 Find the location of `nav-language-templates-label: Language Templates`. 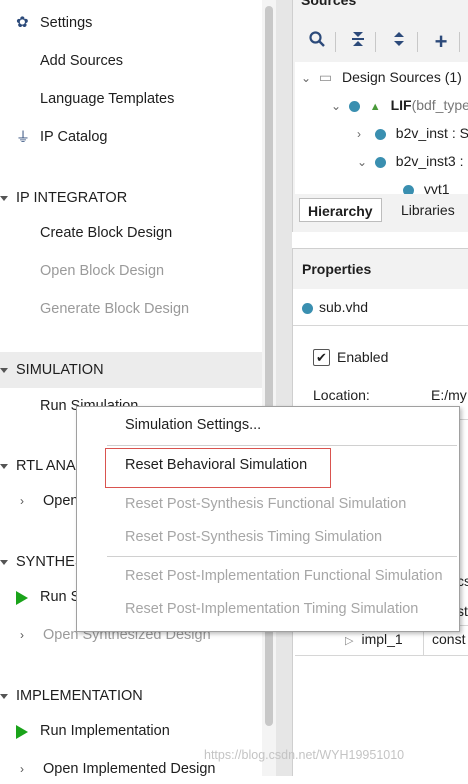

nav-language-templates-label: Language Templates is located at coordinates (107, 99).